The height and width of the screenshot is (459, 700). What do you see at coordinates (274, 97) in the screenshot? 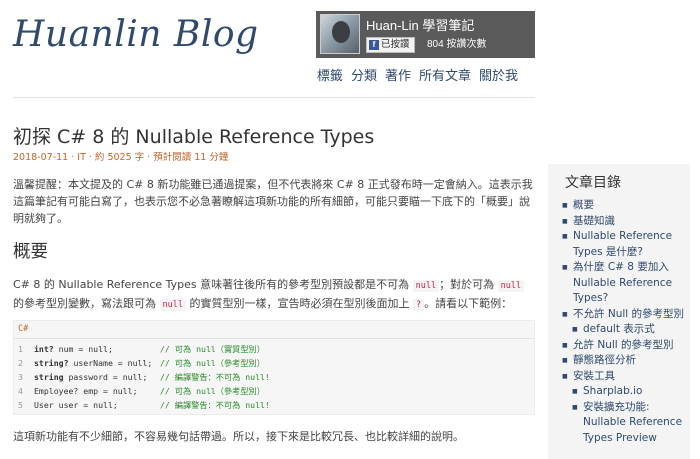
I see `header-divider` at bounding box center [274, 97].